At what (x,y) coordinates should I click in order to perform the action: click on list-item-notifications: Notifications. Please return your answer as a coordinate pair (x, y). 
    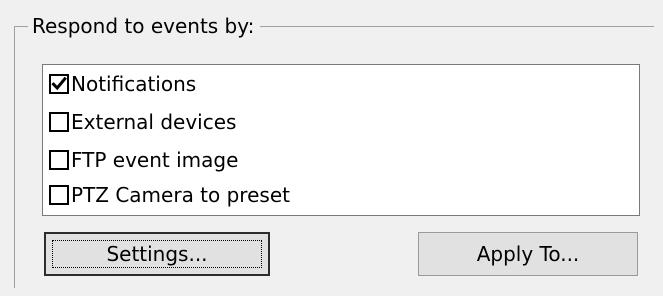
    Looking at the image, I should click on (122, 84).